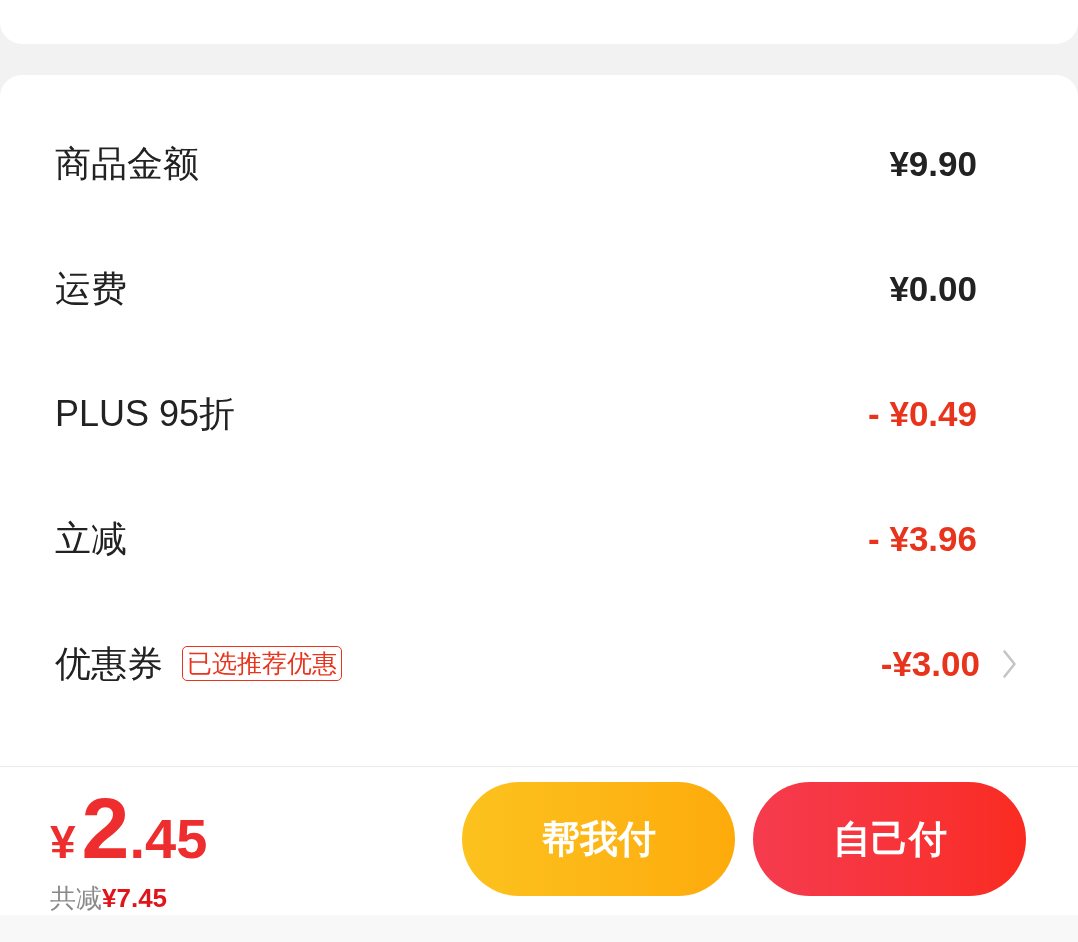 This screenshot has width=1078, height=942. I want to click on row-value: - ¥0.49, so click(922, 413).